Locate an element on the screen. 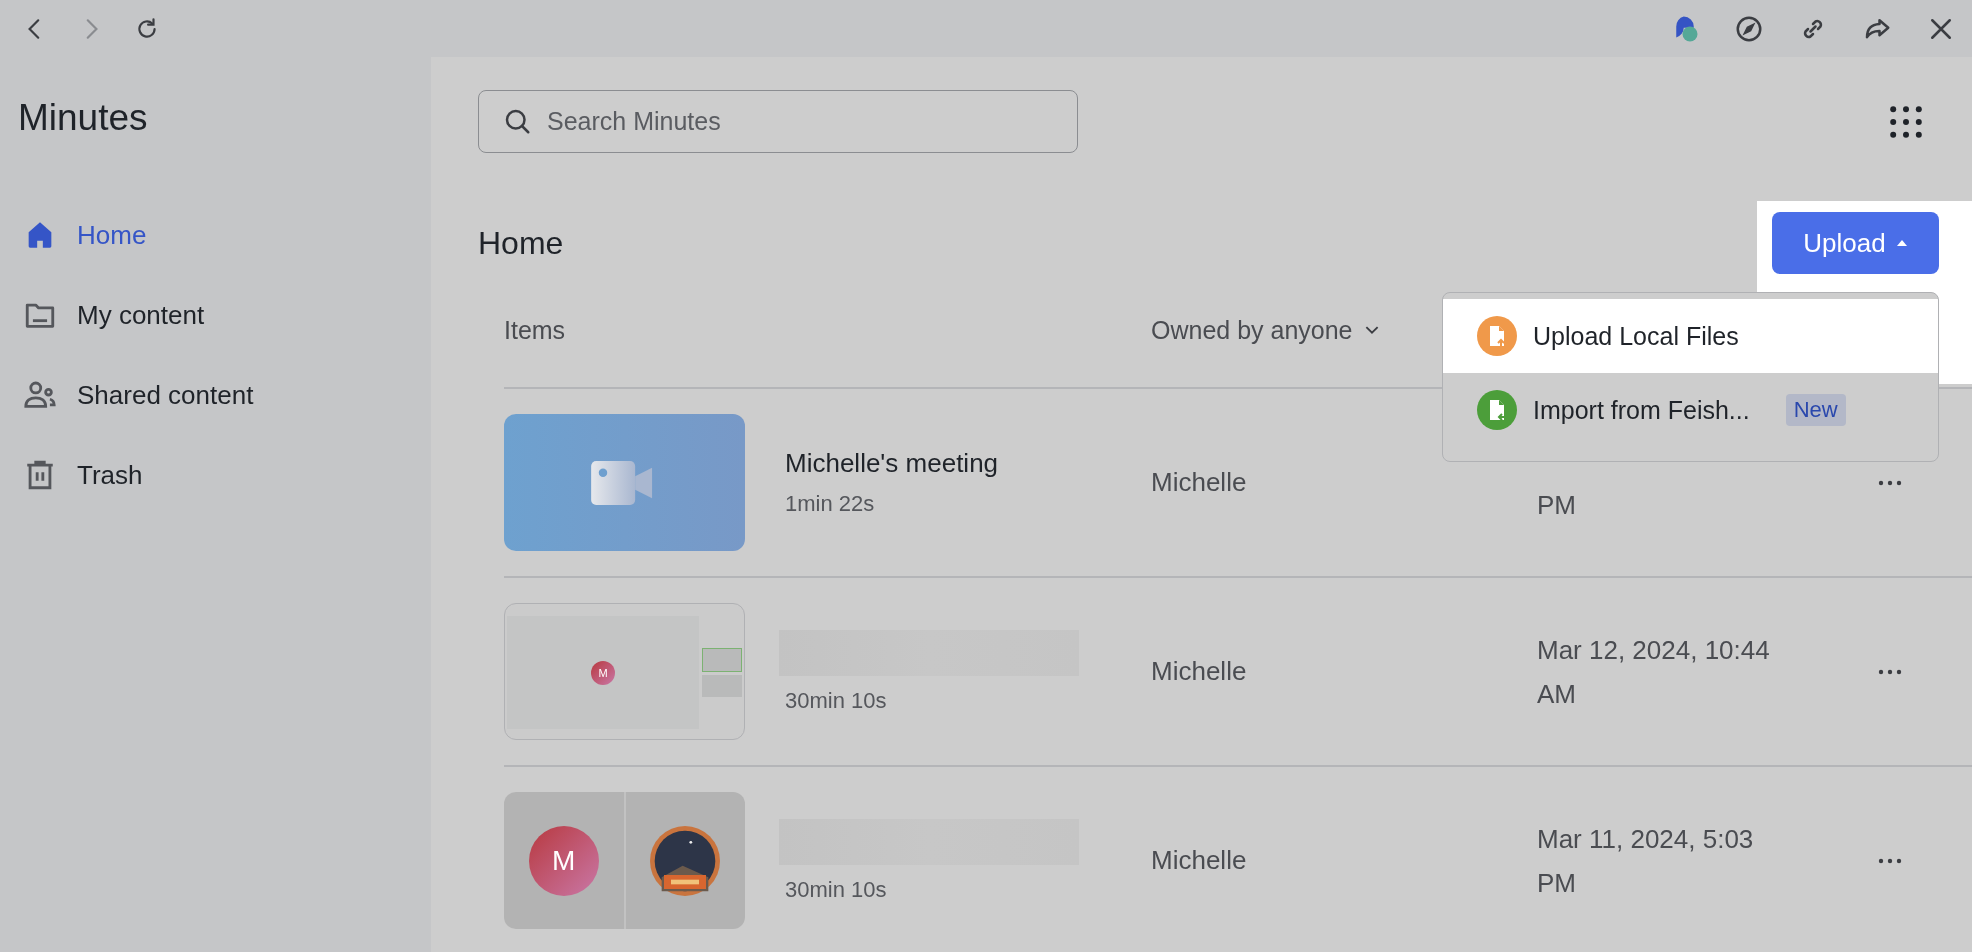  menu-item: Import from Feish... New is located at coordinates (1690, 410).